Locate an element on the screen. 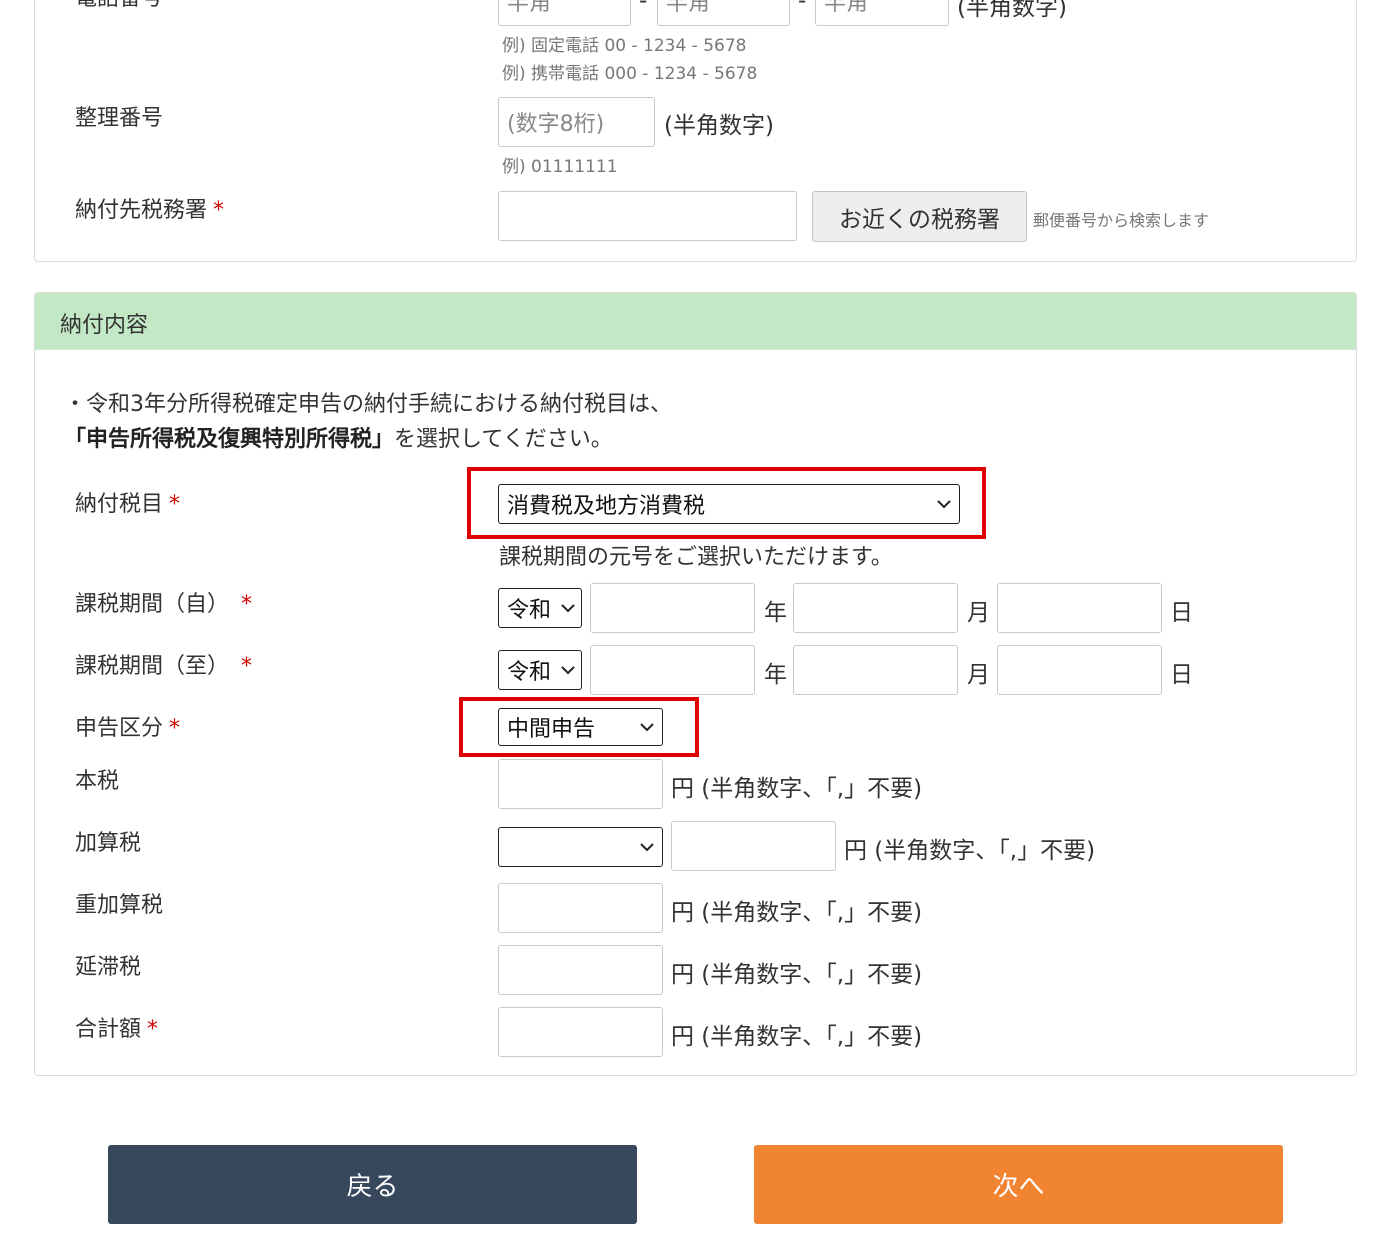  ref-number-example: 例) 01111111 is located at coordinates (560, 167).